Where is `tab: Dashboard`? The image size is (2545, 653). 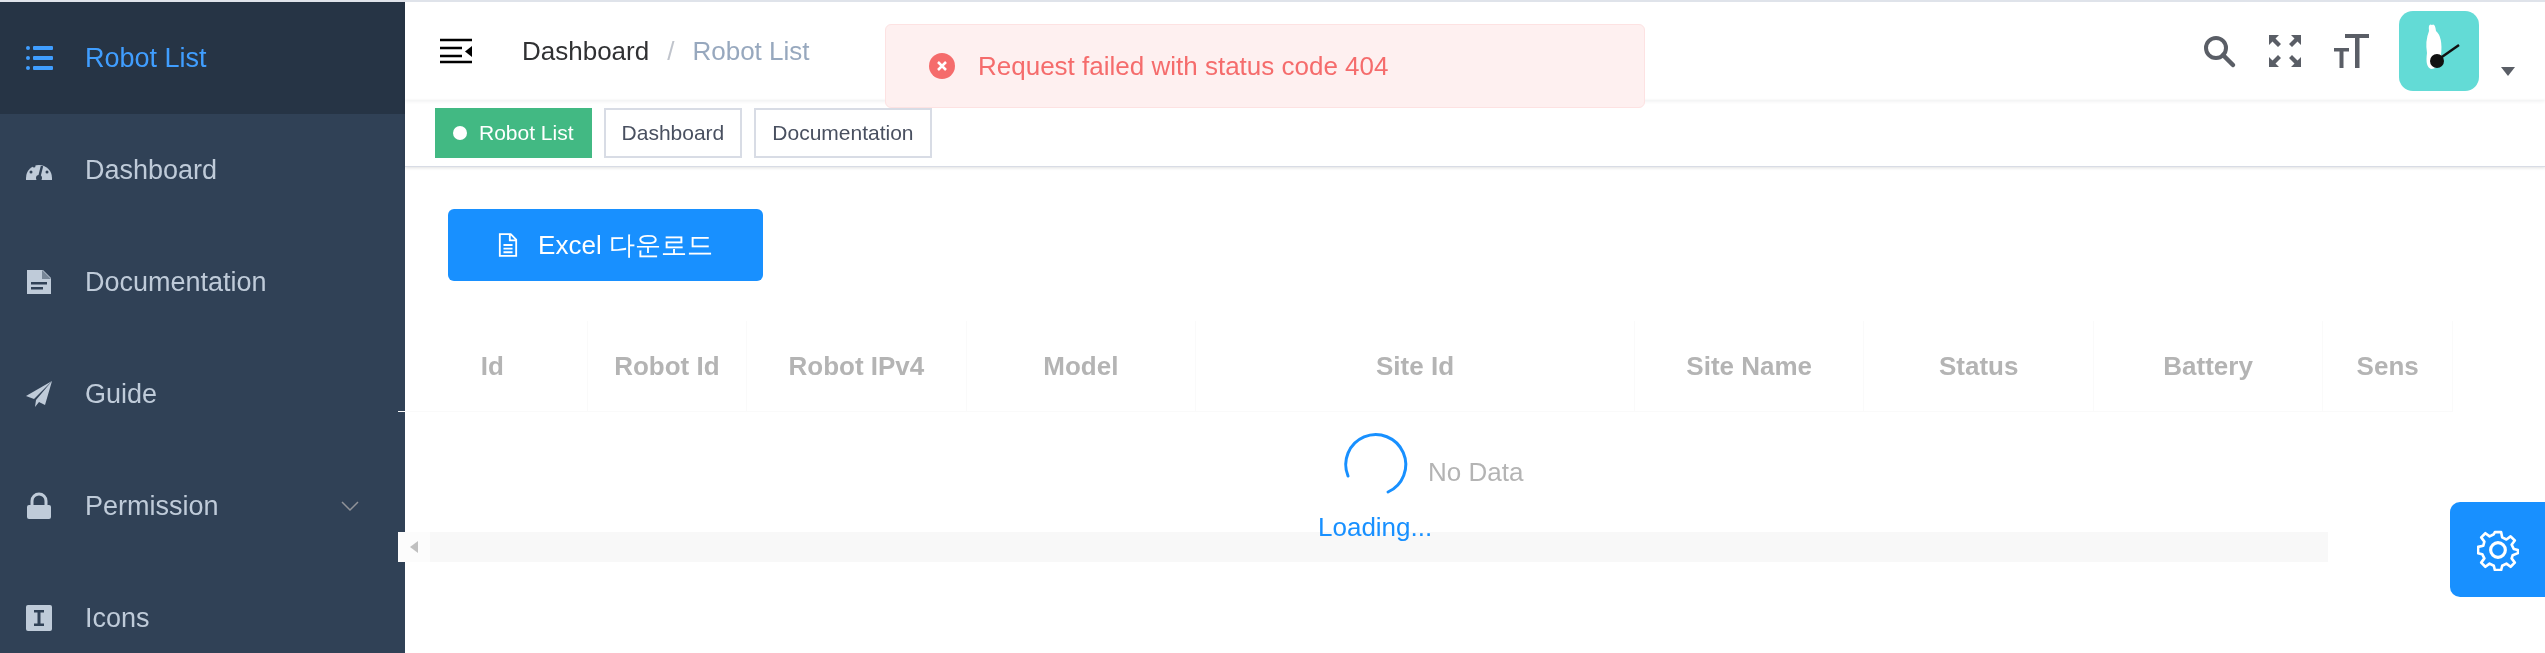 tab: Dashboard is located at coordinates (673, 133).